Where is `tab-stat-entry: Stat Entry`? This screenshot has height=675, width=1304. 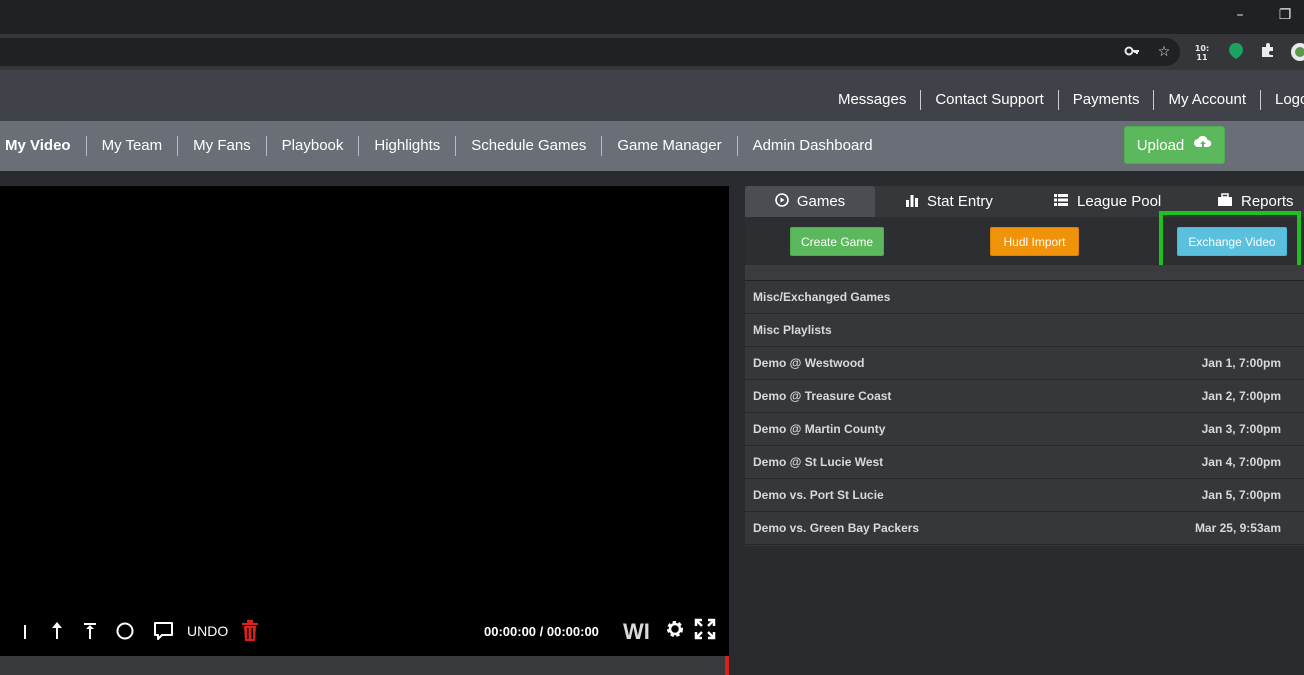
tab-stat-entry: Stat Entry is located at coordinates (949, 201).